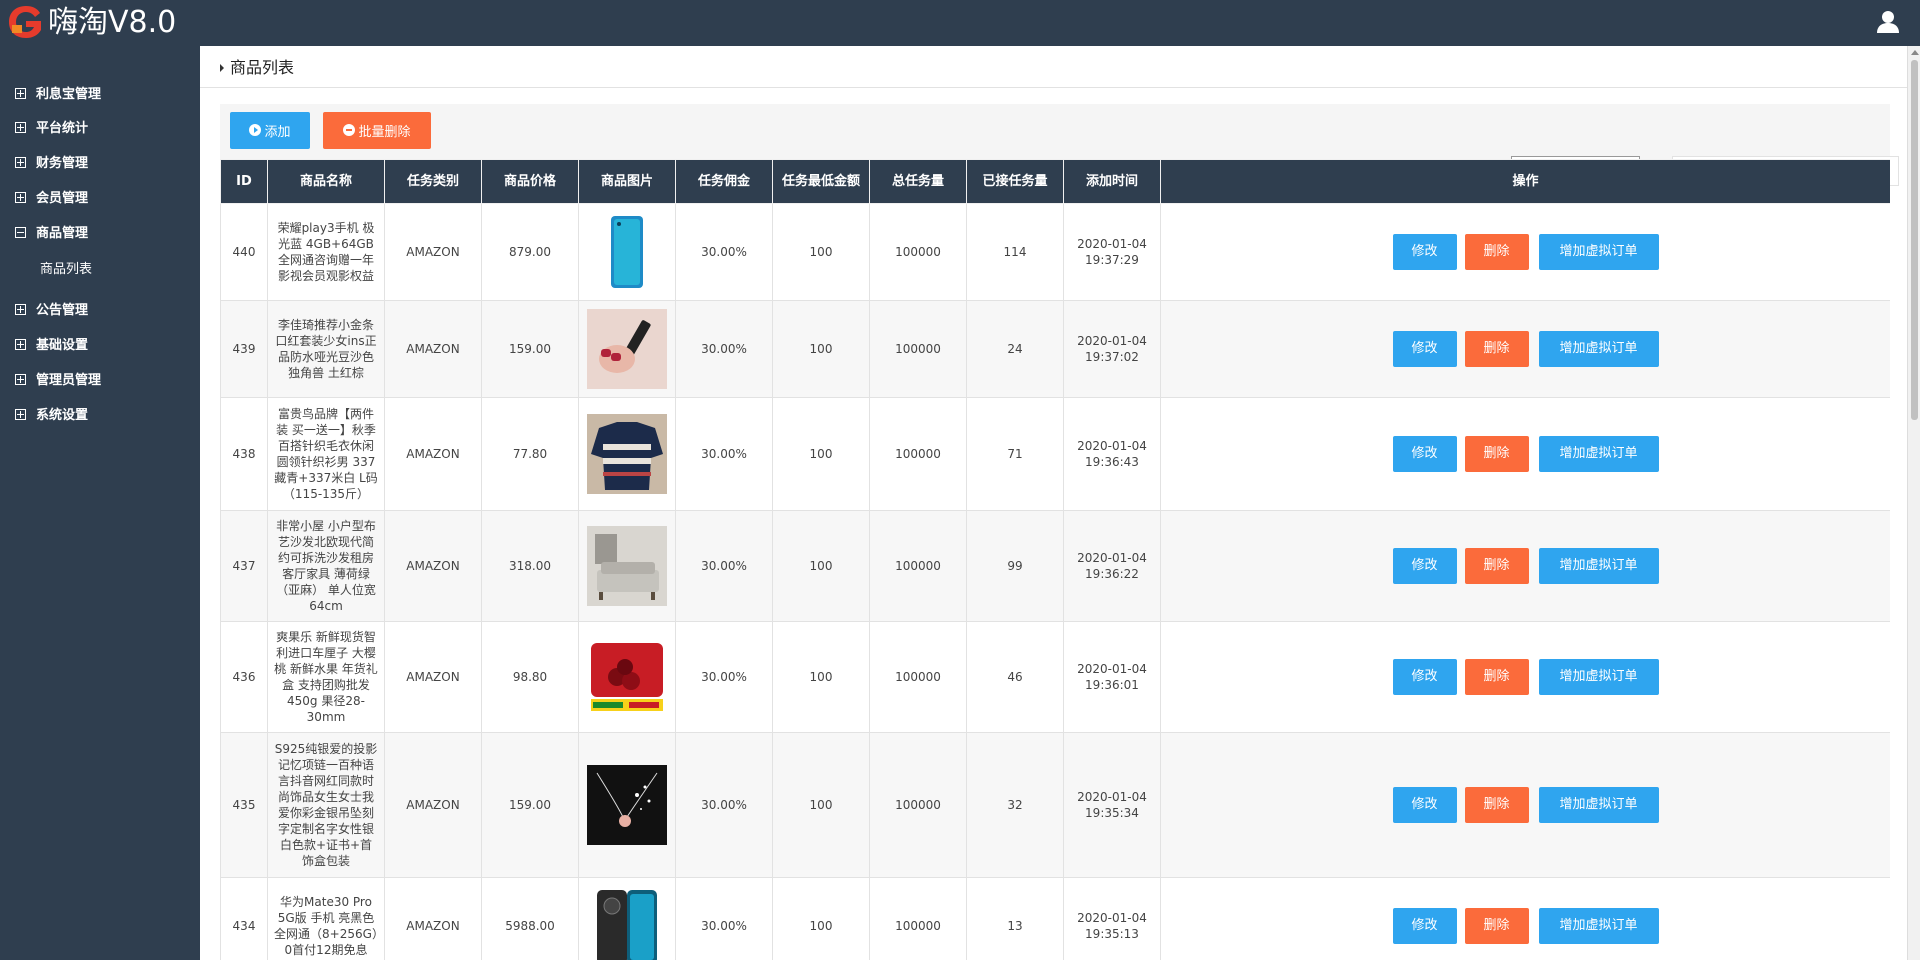 The image size is (1920, 960). I want to click on breadcrumb: 商品列表, so click(1053, 67).